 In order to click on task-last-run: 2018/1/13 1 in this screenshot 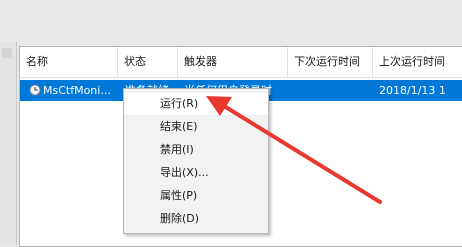, I will do `click(412, 90)`.